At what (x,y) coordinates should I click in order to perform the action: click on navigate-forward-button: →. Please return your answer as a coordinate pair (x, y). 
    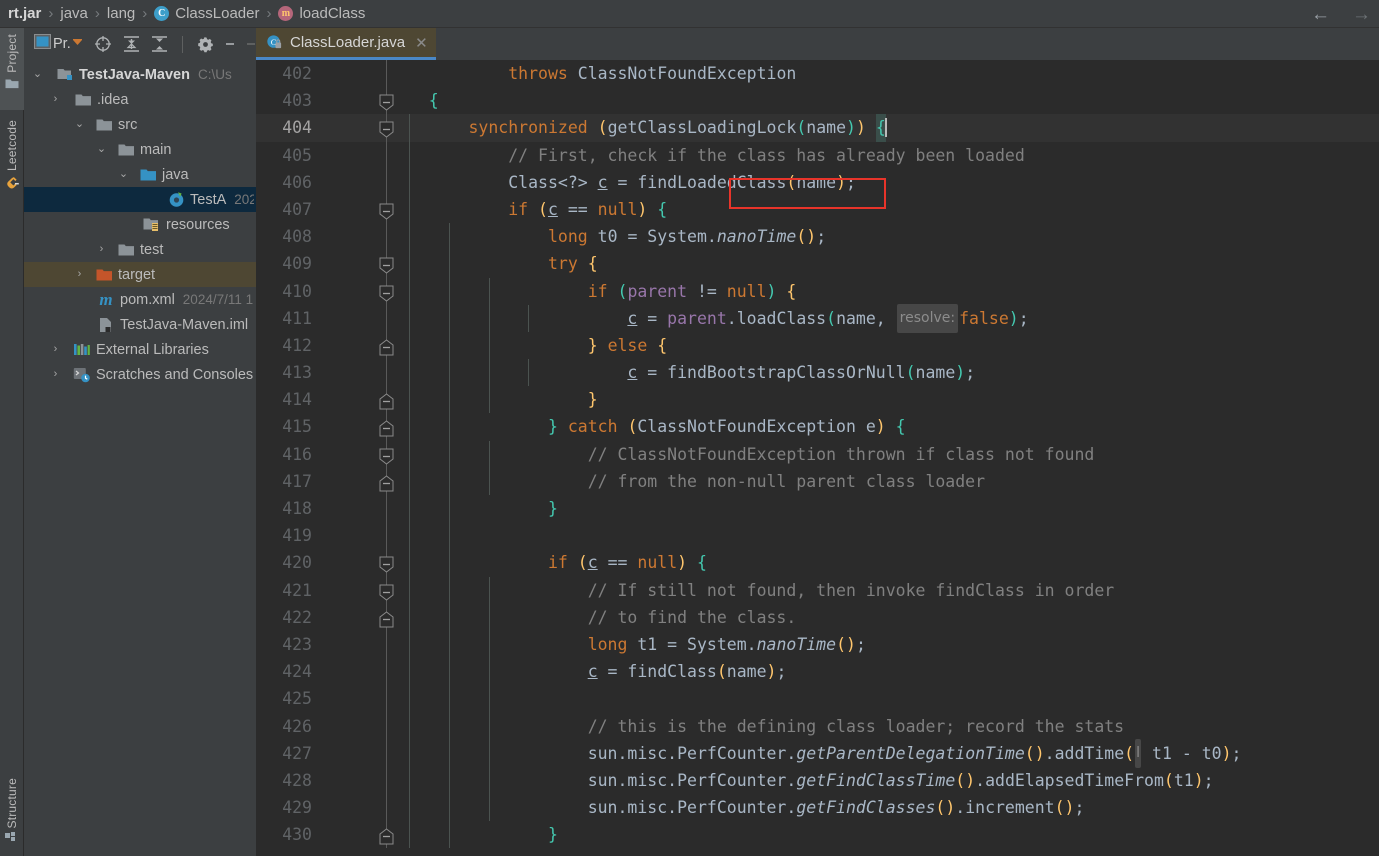
    Looking at the image, I should click on (1361, 14).